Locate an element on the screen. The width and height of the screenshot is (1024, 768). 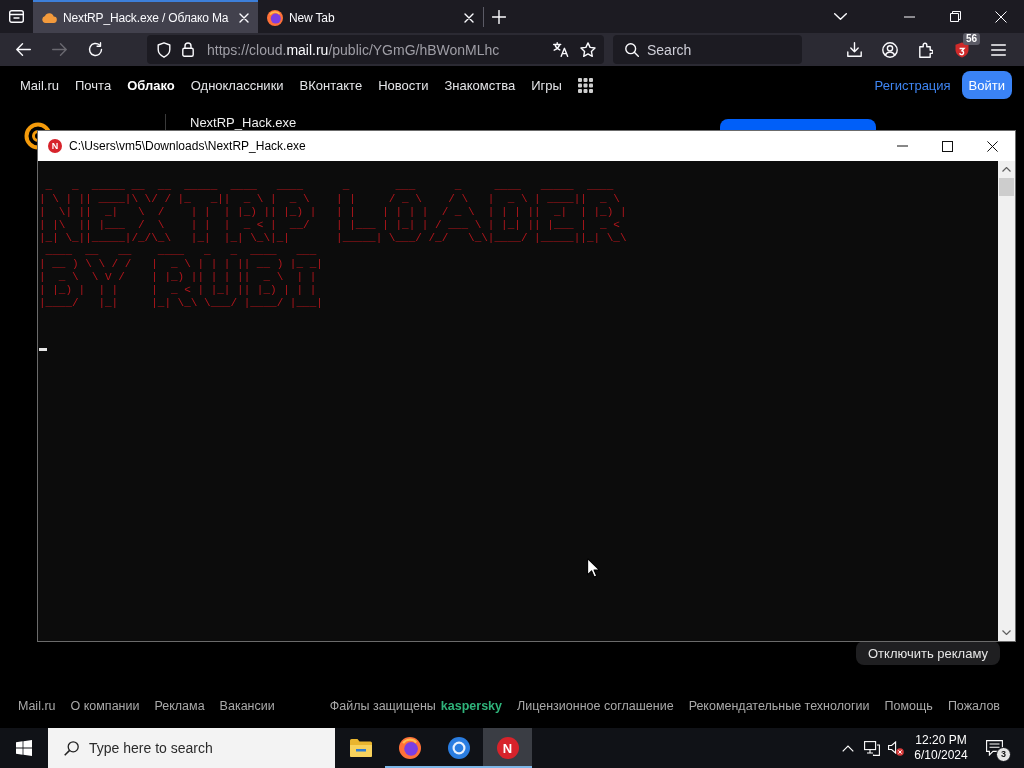
scroll-up-icon is located at coordinates (1006, 169).